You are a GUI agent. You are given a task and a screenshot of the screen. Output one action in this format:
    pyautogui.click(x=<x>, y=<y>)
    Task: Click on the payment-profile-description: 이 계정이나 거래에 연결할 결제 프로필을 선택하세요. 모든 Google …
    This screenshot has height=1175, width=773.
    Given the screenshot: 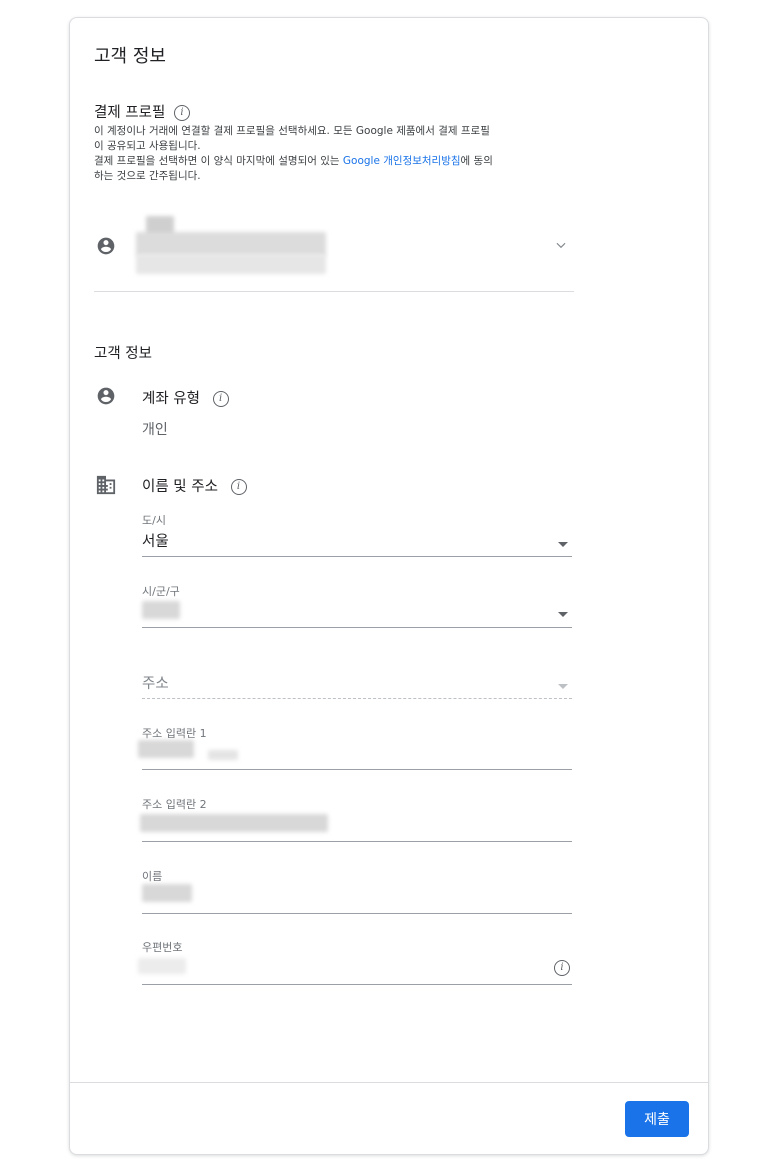 What is the action you would take?
    pyautogui.click(x=334, y=154)
    